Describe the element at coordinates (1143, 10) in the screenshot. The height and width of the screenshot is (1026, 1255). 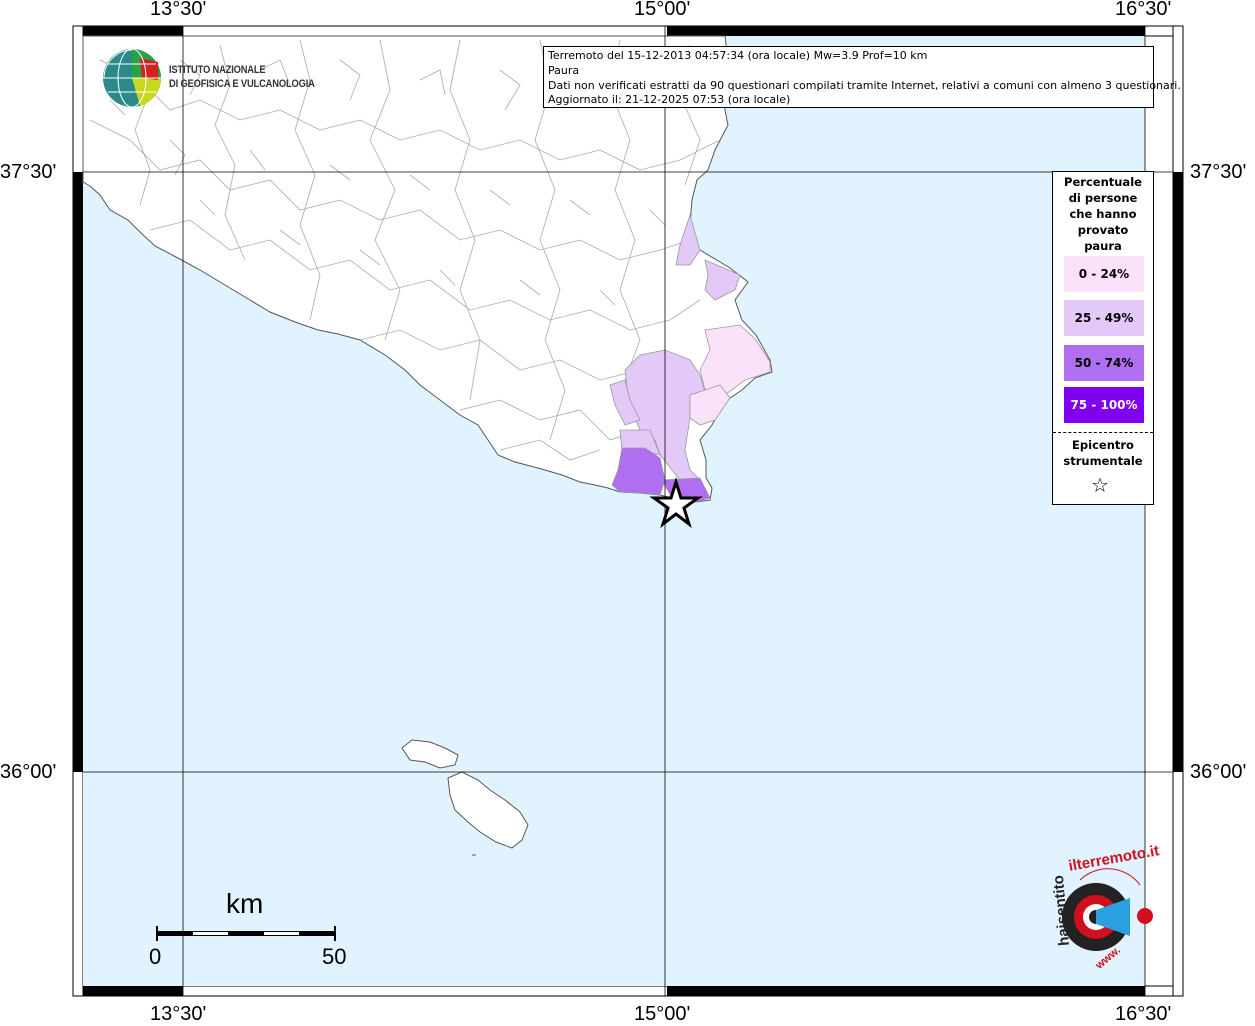
I see `lon-tick-top-3: 16°30'` at that location.